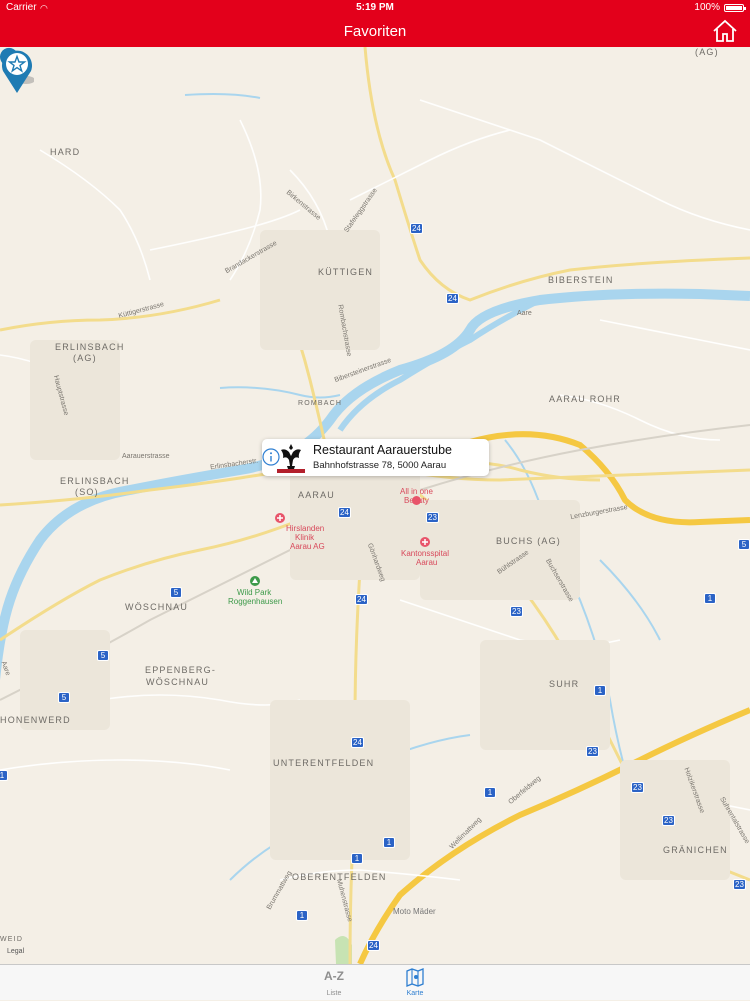 This screenshot has height=1001, width=750. What do you see at coordinates (255, 601) in the screenshot?
I see `poi-label: Roggenhausen` at bounding box center [255, 601].